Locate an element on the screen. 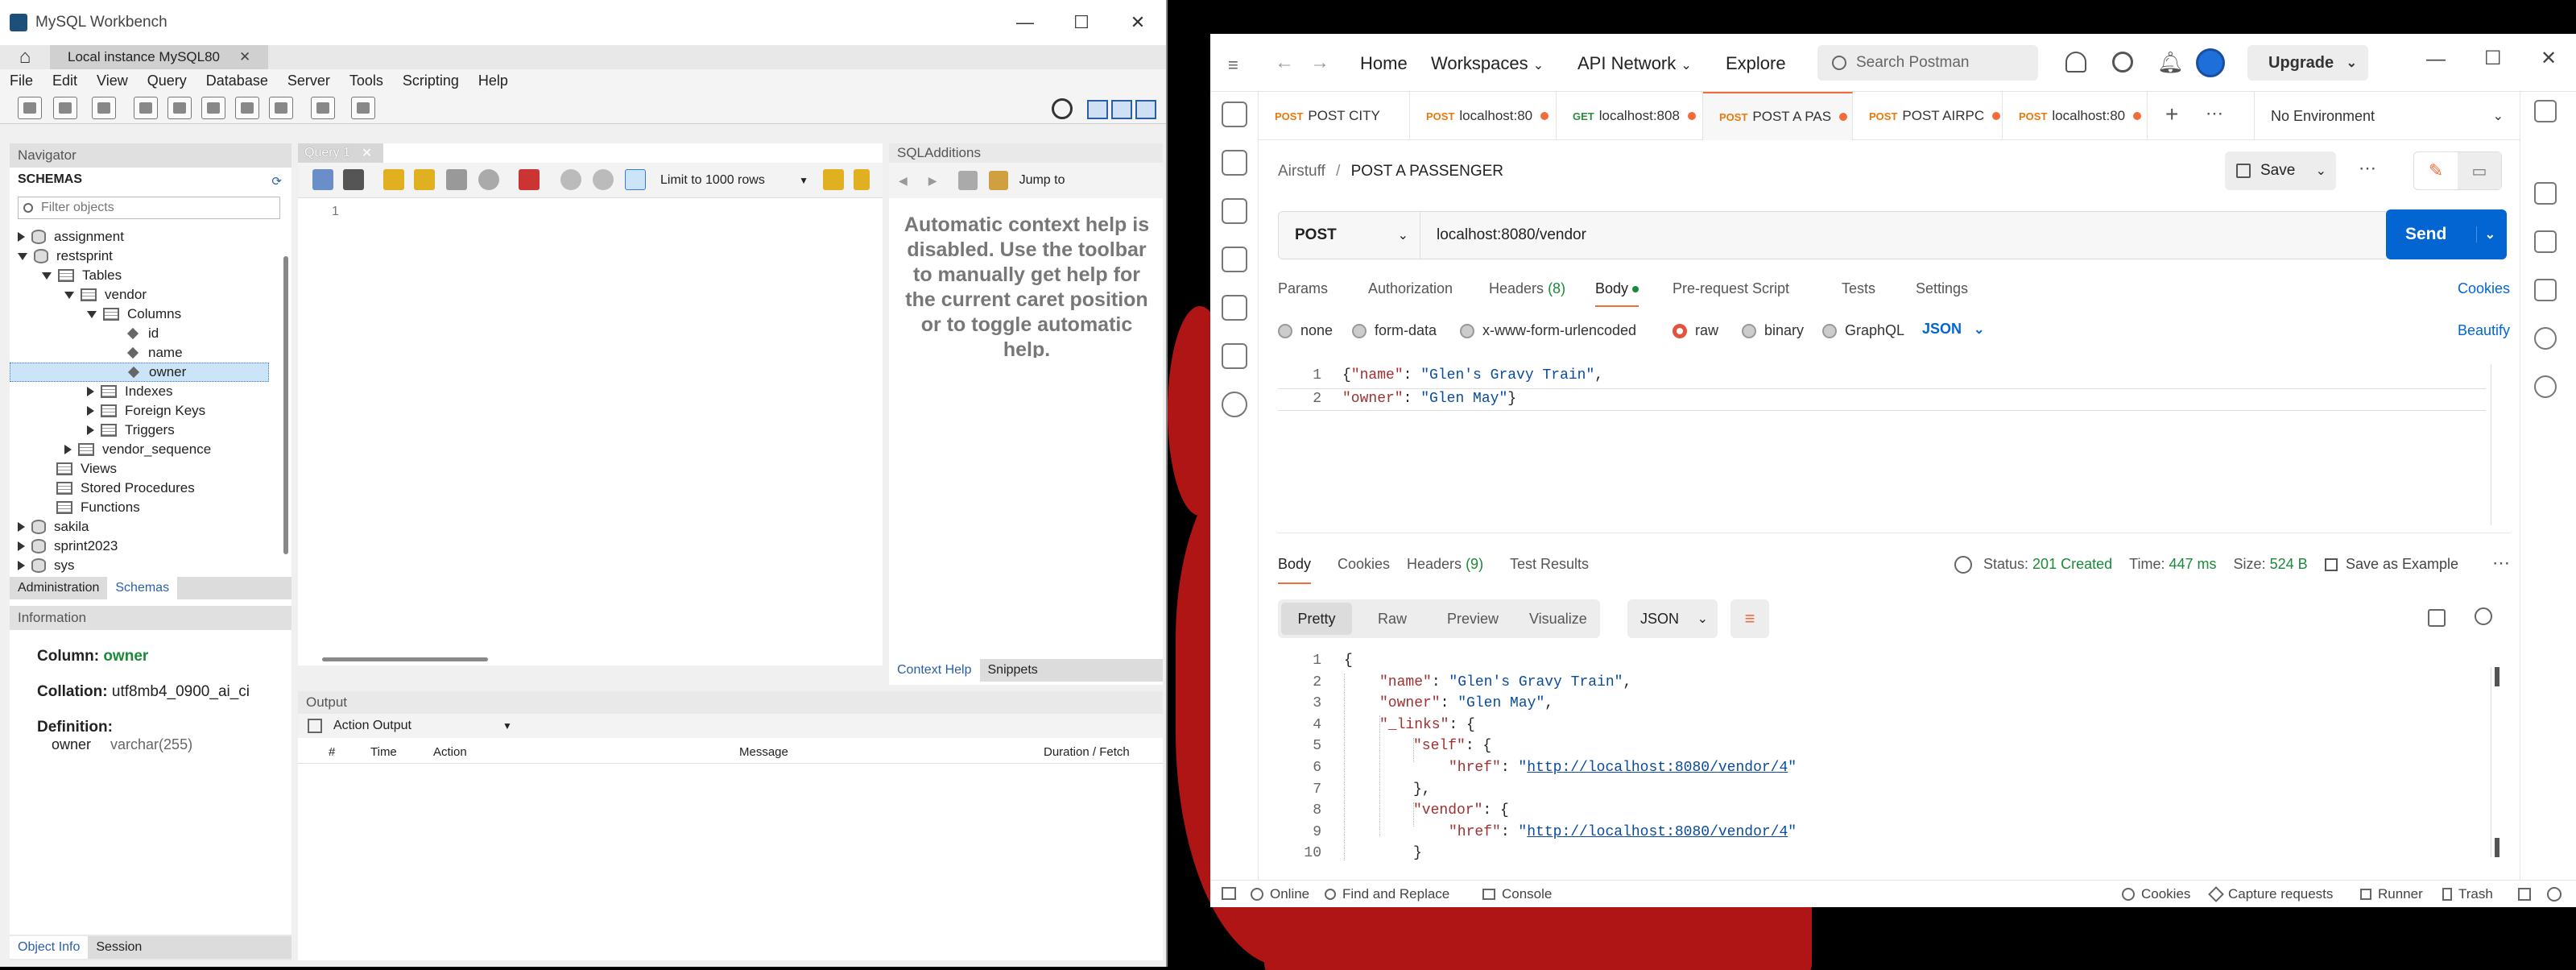 The width and height of the screenshot is (2576, 970). monitors-icon is located at coordinates (1234, 308).